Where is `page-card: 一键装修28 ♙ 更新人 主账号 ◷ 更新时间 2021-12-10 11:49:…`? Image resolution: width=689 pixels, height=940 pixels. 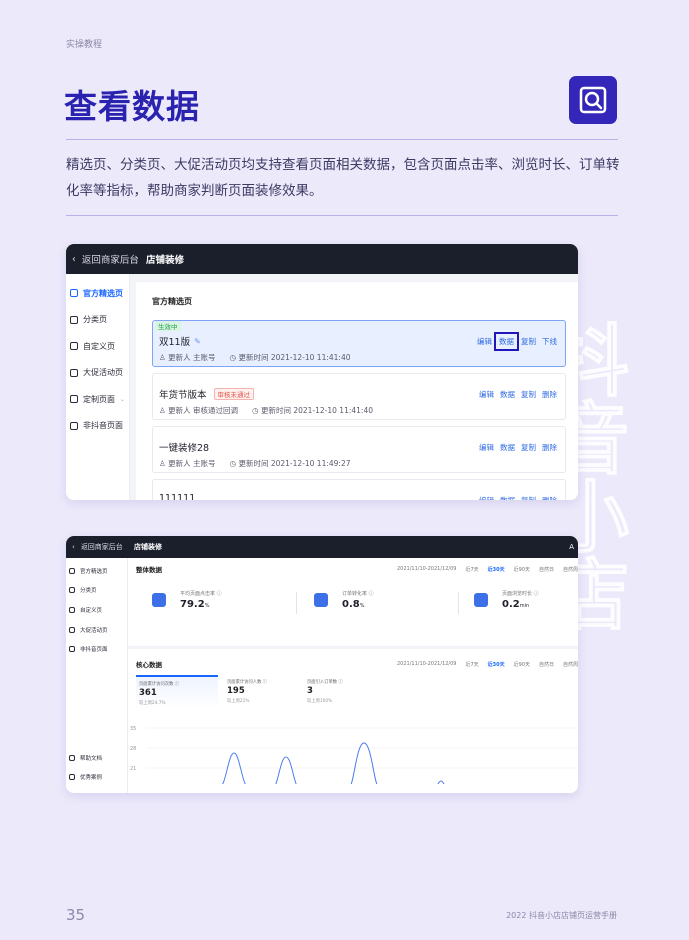 page-card: 一键装修28 ♙ 更新人 主账号 ◷ 更新时间 2021-12-10 11:49:… is located at coordinates (359, 449).